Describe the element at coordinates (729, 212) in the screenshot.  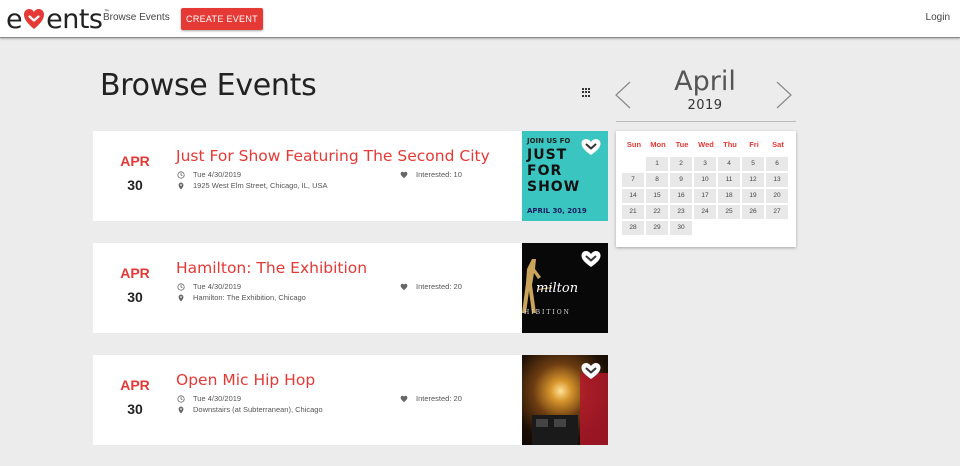
I see `calendar-day: 25` at that location.